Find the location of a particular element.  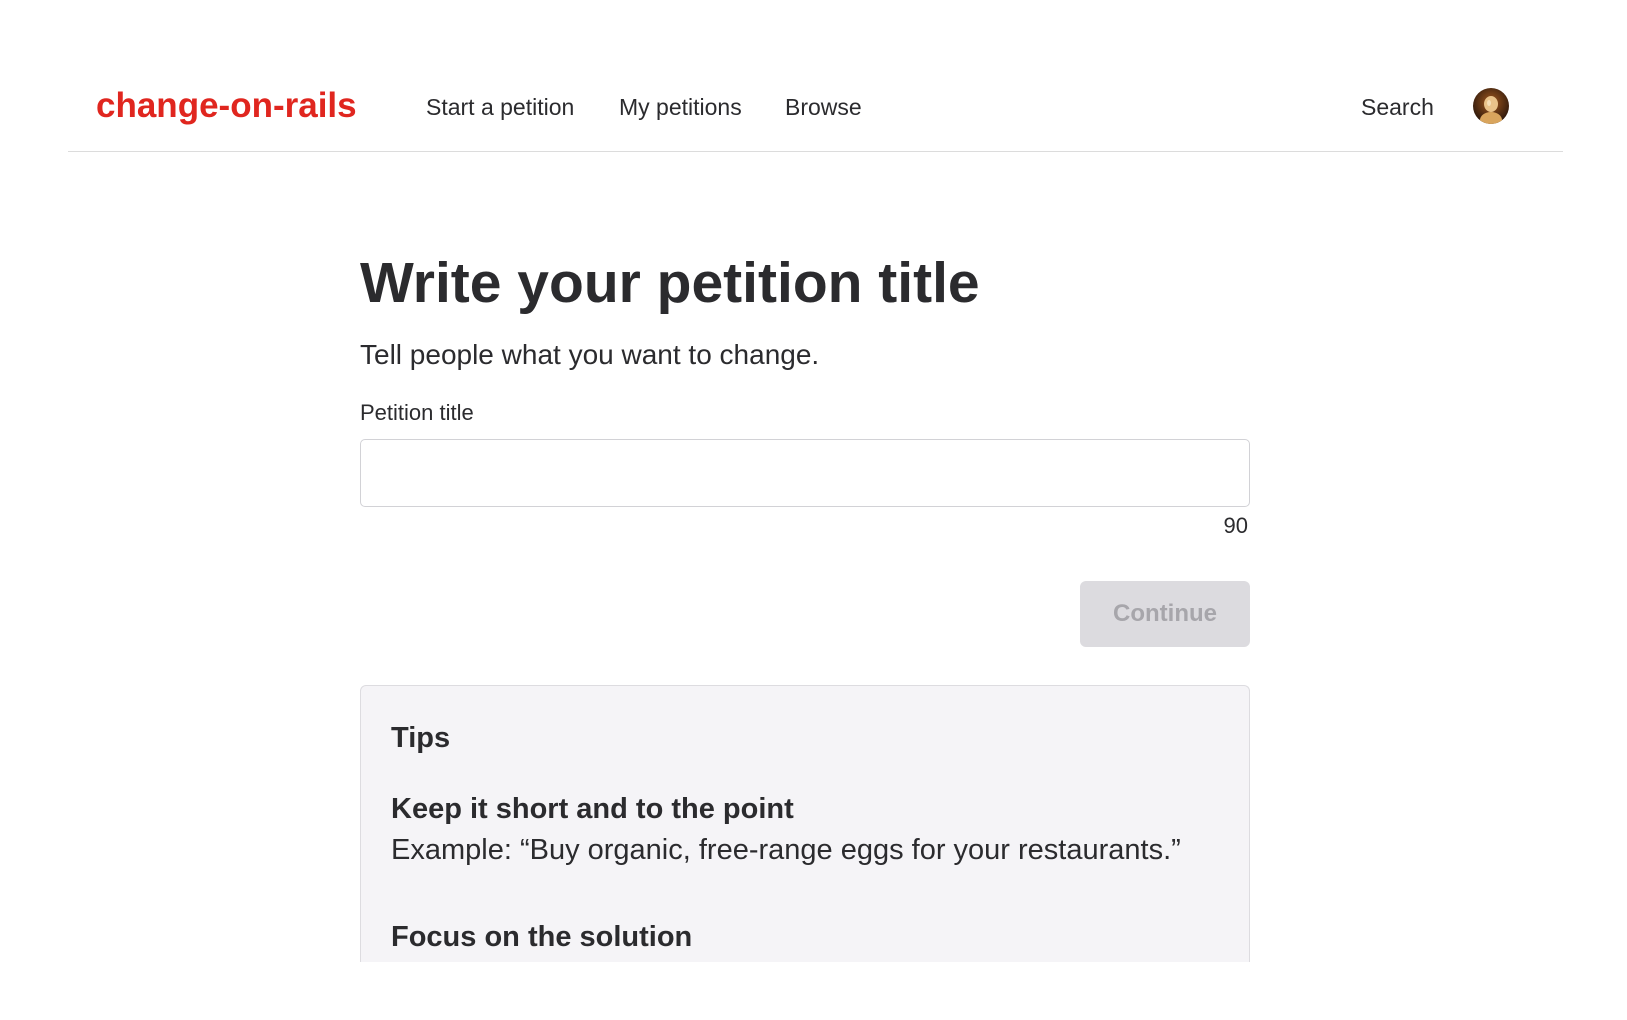

tip-title: Keep it short and to the point is located at coordinates (592, 809).